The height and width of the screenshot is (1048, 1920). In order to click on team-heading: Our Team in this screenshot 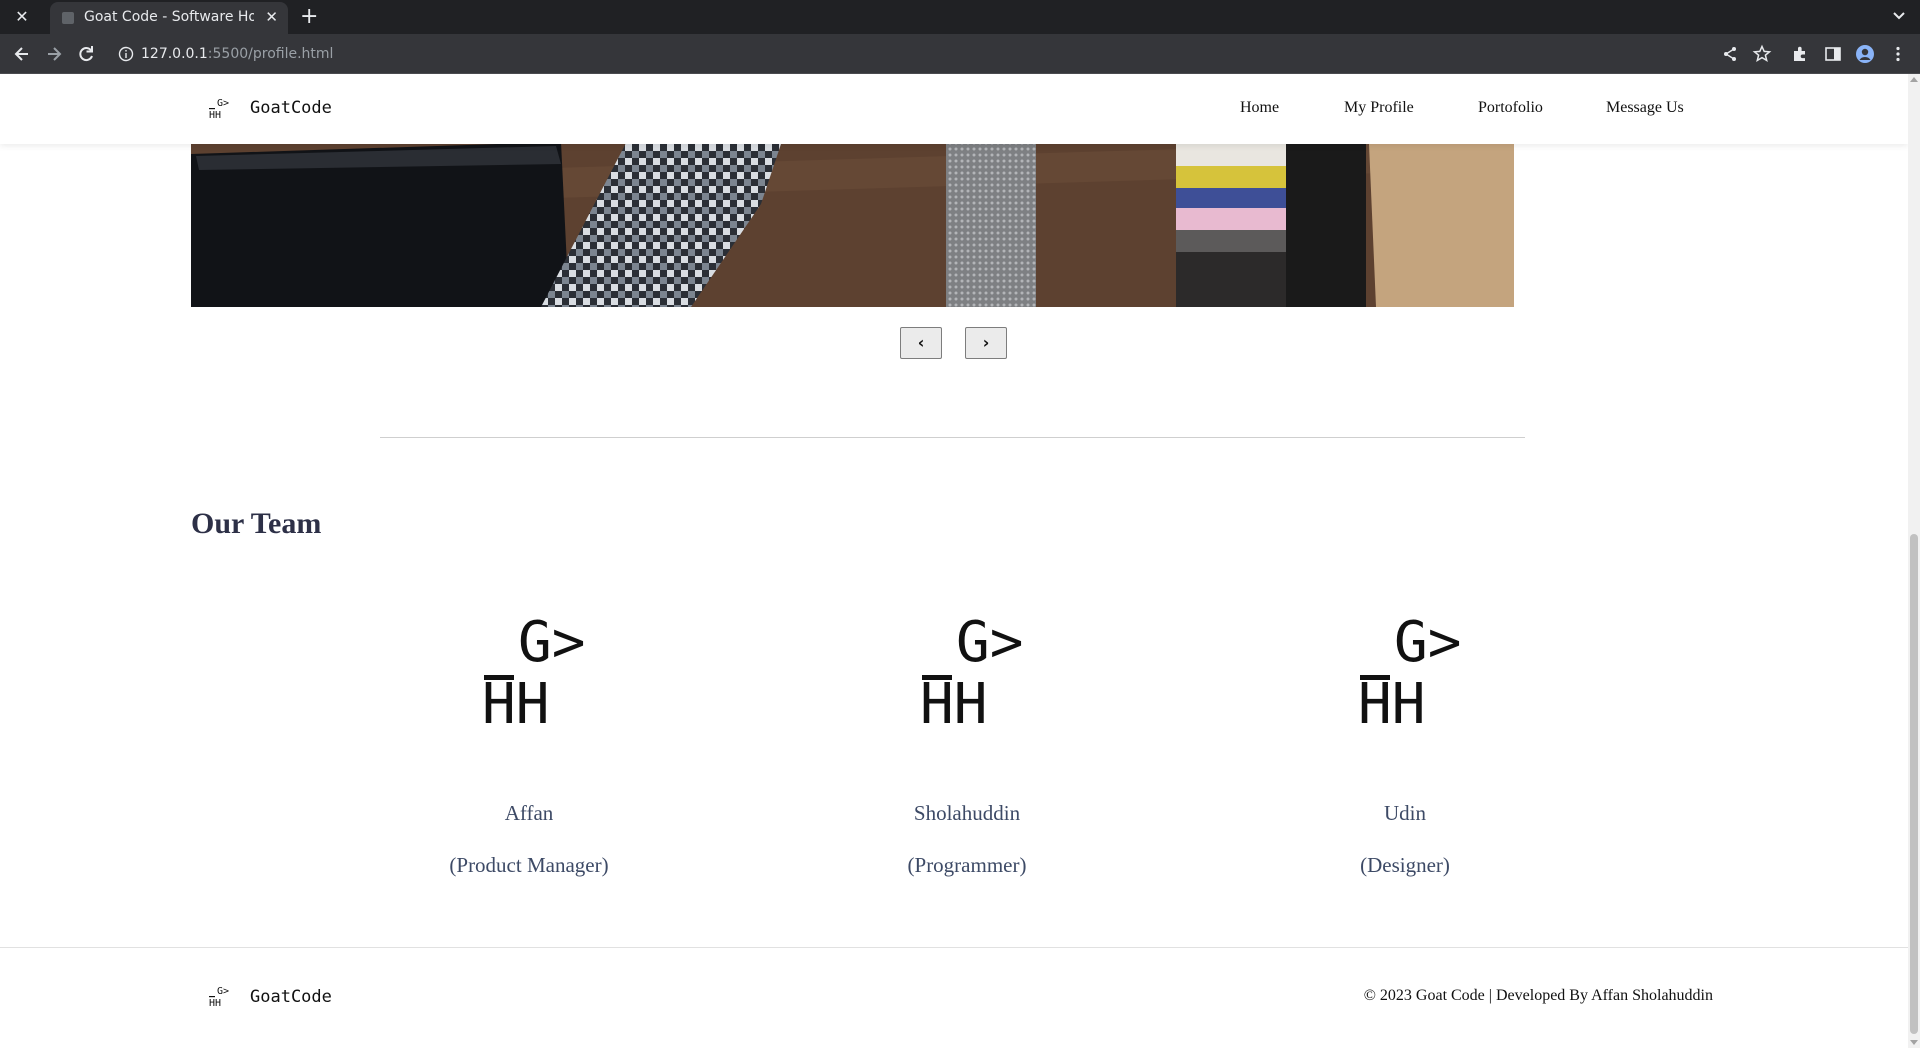, I will do `click(256, 523)`.